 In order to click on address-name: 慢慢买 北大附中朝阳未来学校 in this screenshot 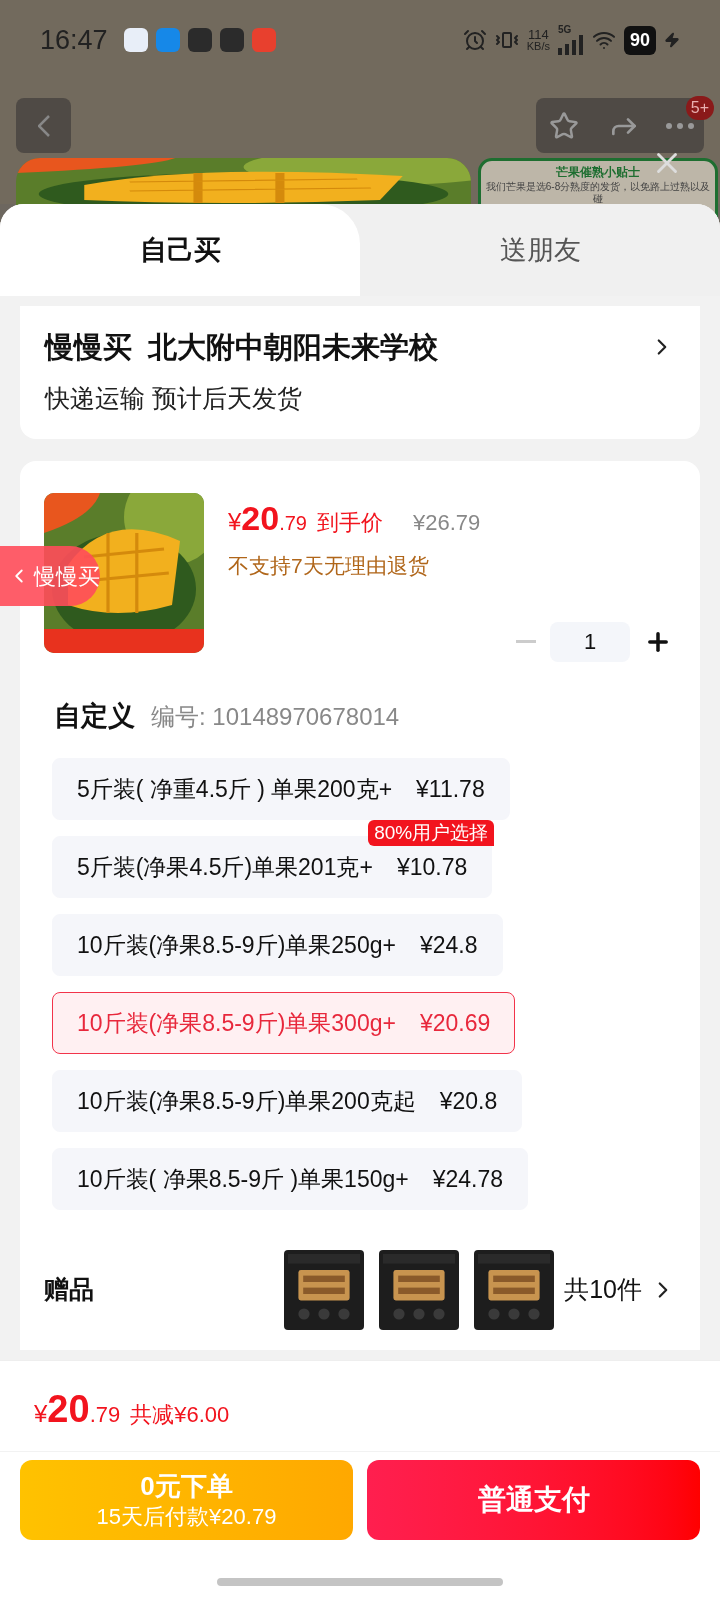, I will do `click(242, 347)`.